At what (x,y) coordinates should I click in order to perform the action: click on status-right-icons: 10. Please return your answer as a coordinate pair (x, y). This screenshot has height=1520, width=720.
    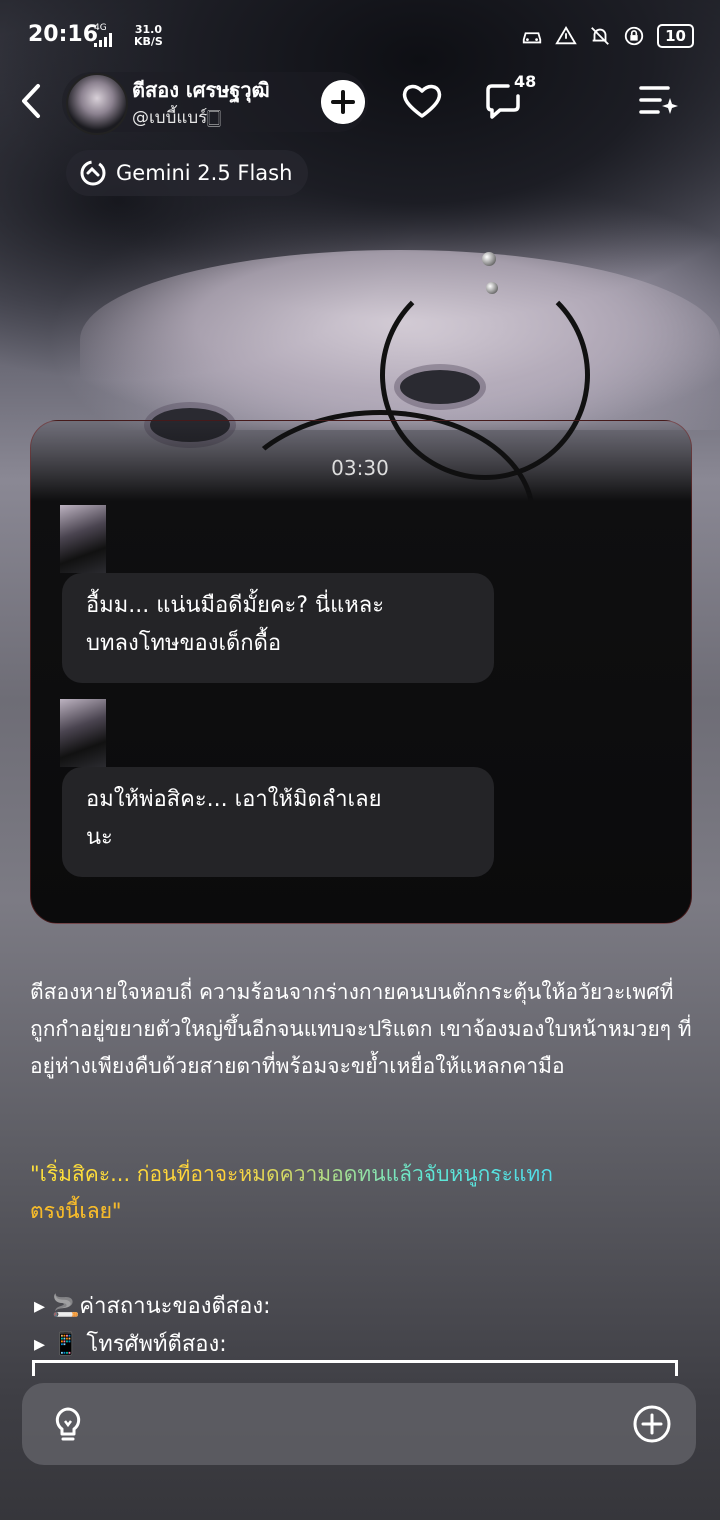
    Looking at the image, I should click on (607, 36).